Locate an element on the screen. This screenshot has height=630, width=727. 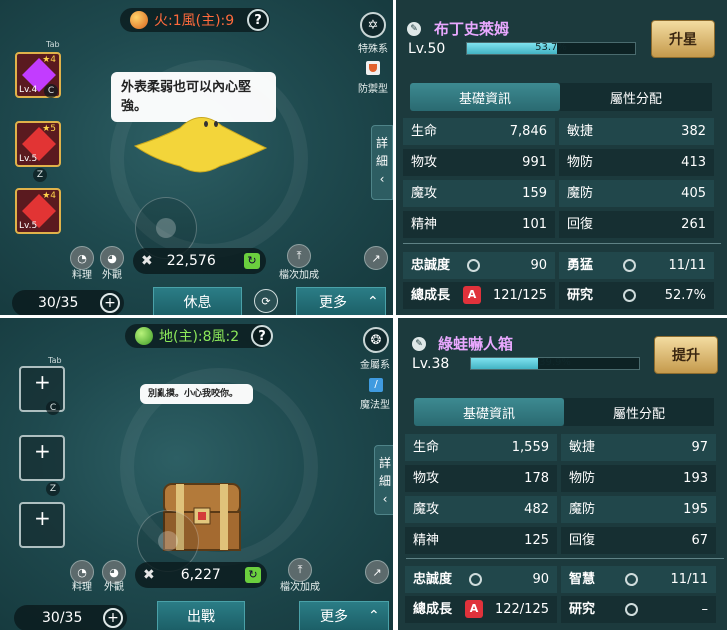
pet-slot-2: + is located at coordinates (42, 458).